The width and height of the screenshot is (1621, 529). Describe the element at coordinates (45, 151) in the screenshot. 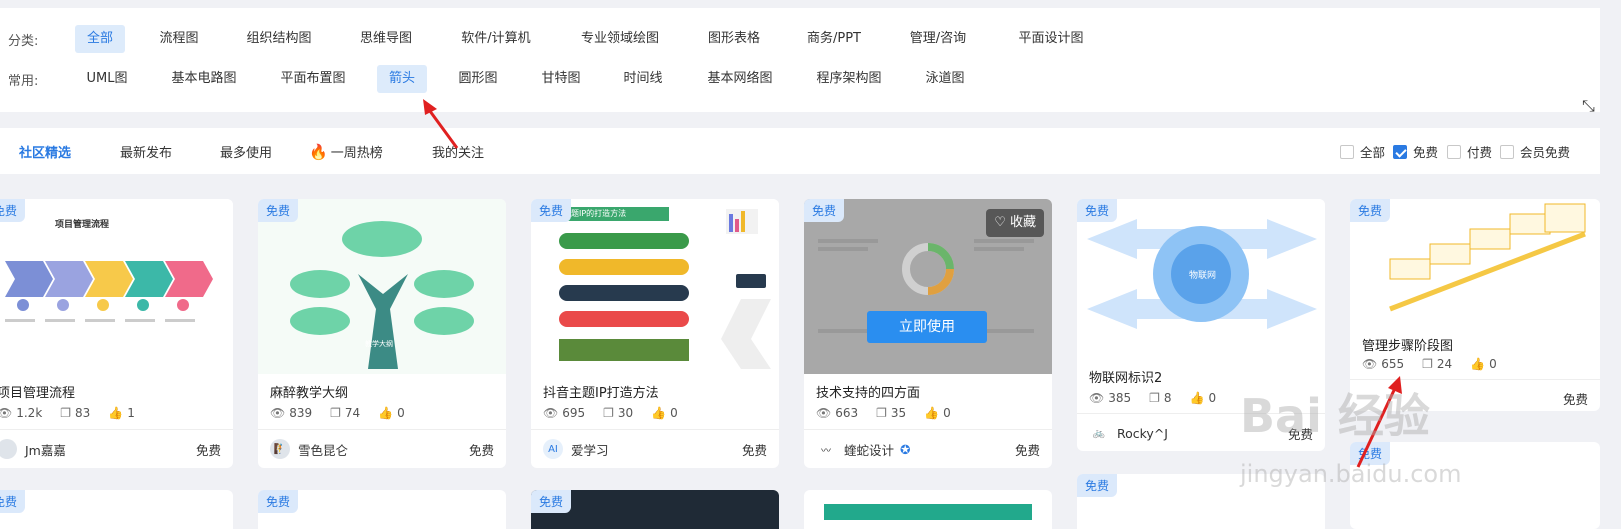

I see `tab-community: 社区精选` at that location.